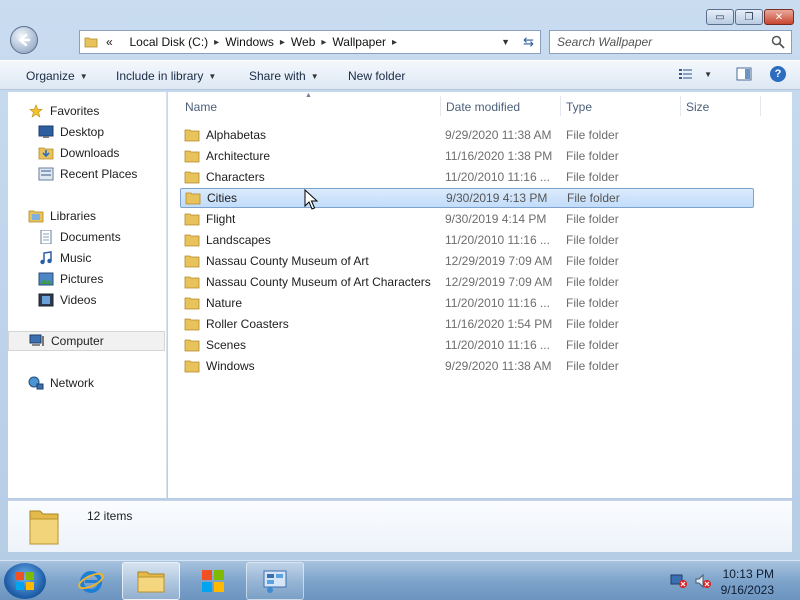 The image size is (800, 600). Describe the element at coordinates (284, 76) in the screenshot. I see `share-with-button: Share with ▼` at that location.